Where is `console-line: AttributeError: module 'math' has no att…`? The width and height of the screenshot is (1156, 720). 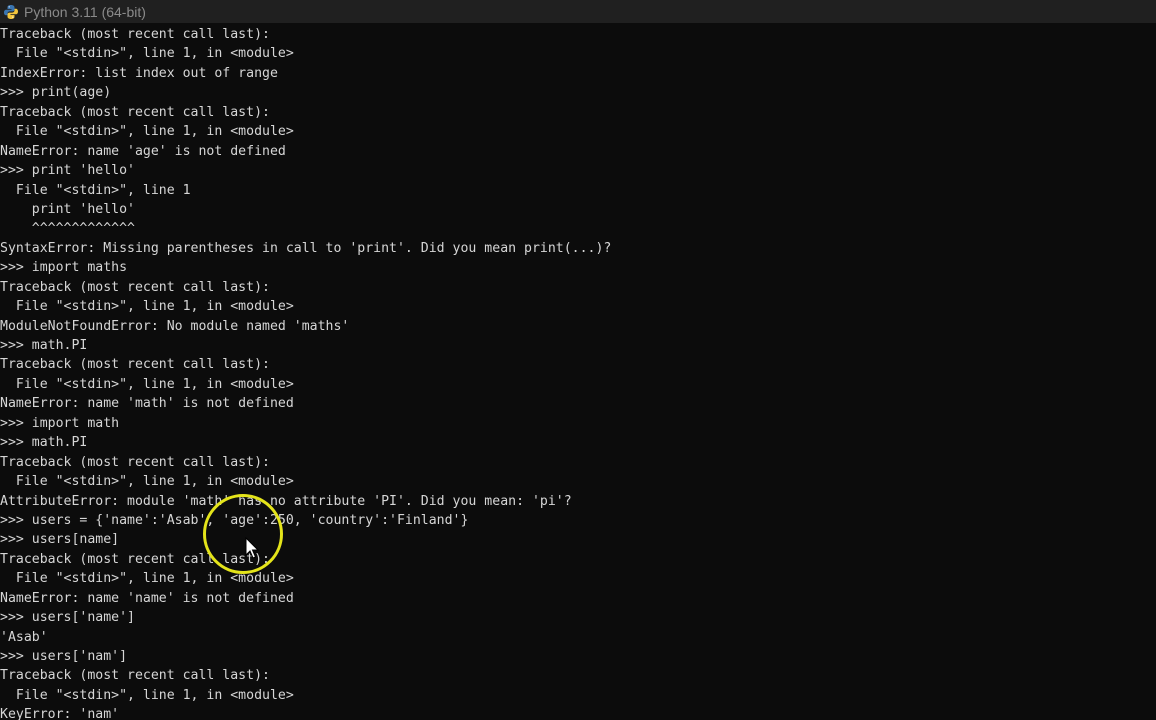
console-line: AttributeError: module 'math' has no att… is located at coordinates (286, 501).